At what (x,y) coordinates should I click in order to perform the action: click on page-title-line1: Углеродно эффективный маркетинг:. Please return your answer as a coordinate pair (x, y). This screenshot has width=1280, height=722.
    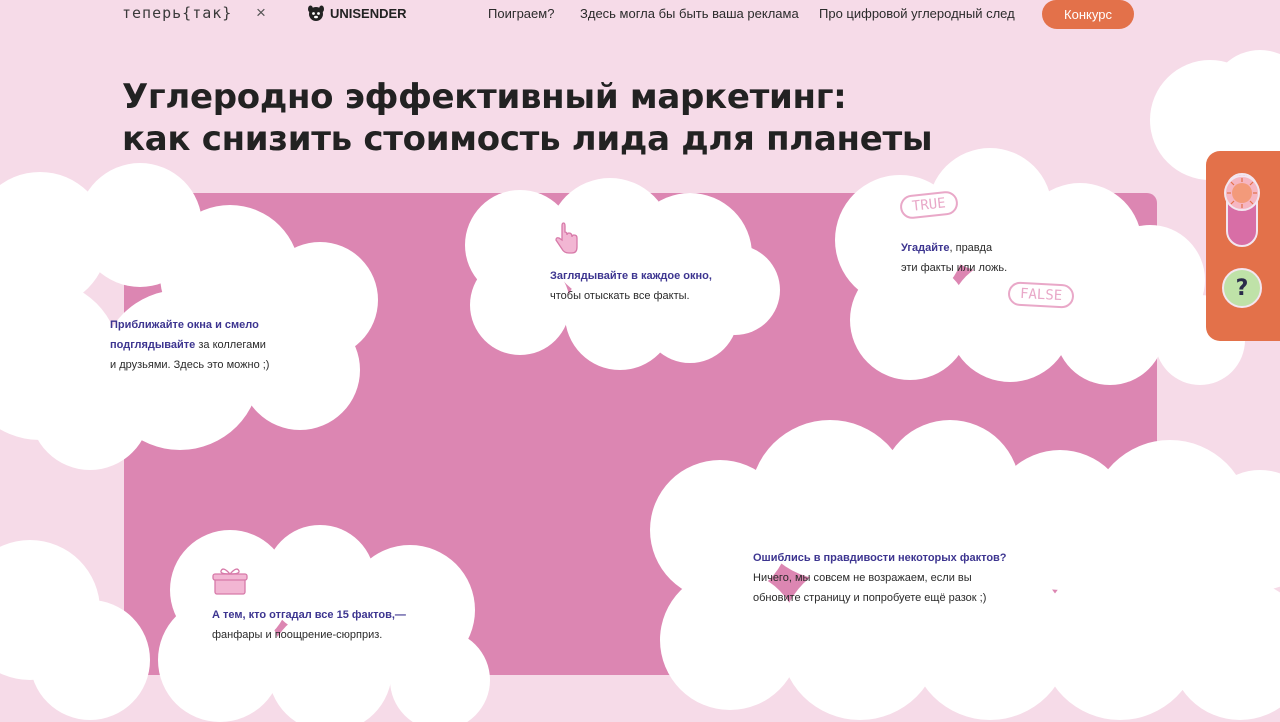
    Looking at the image, I should click on (484, 97).